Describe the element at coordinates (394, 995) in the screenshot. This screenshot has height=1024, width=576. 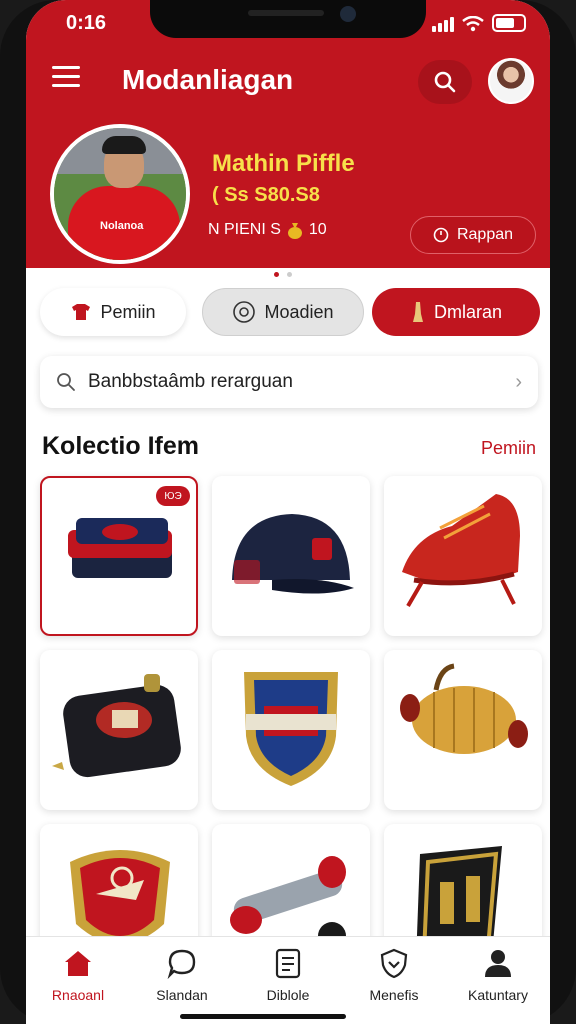
I see `nav-label: Menefis` at that location.